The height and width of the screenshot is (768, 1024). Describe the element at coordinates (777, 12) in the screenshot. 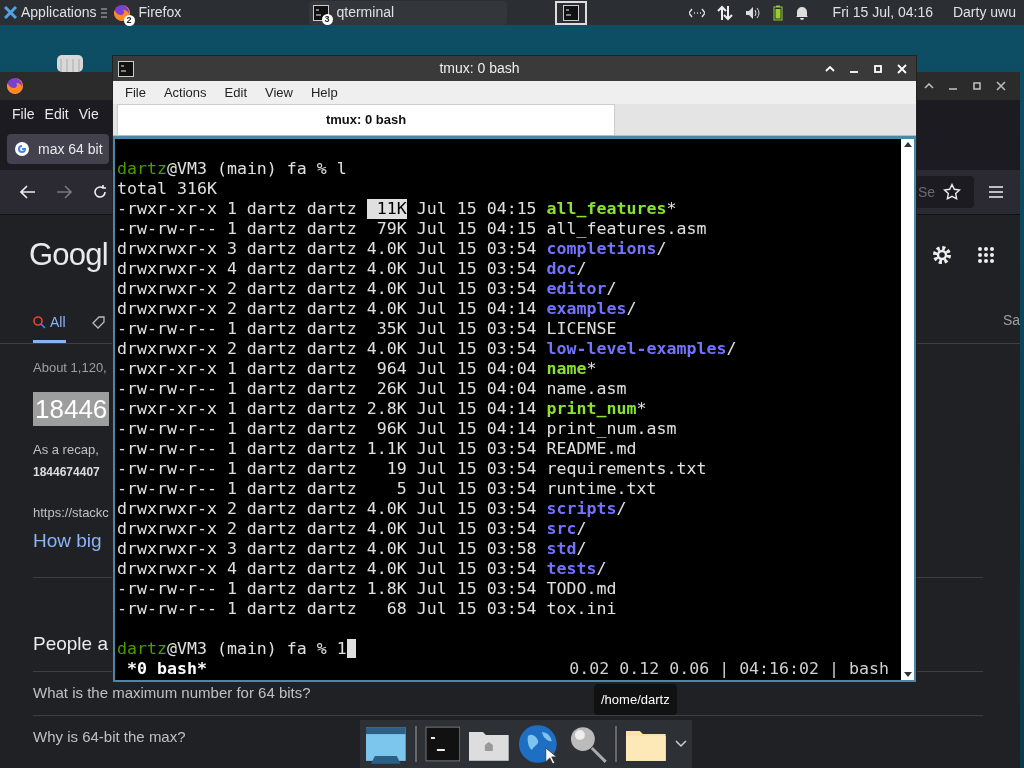

I see `battery-icon` at that location.